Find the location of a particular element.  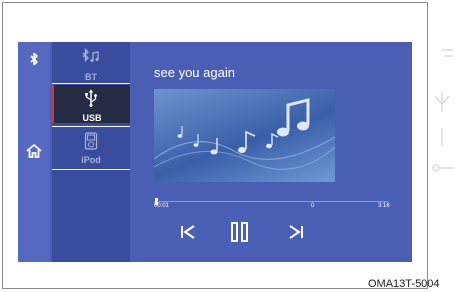

source-list: BT USB iPod is located at coordinates (91, 152).